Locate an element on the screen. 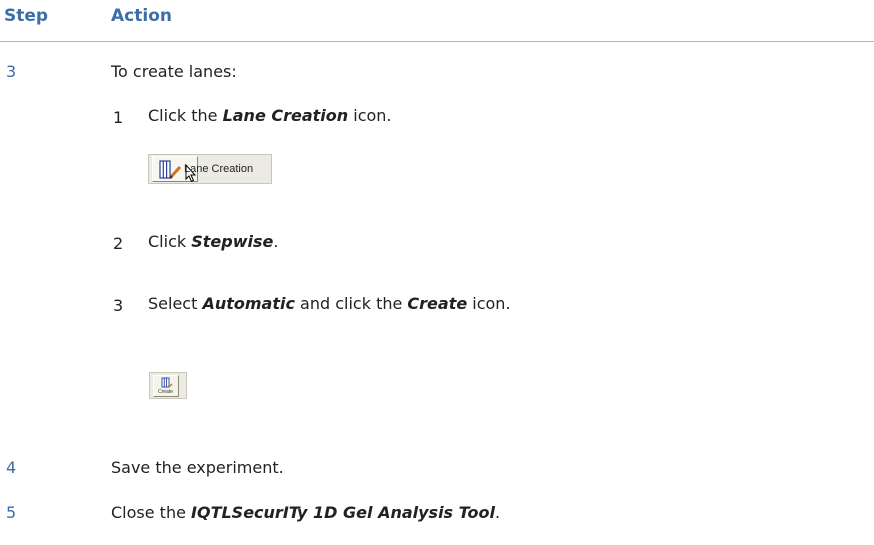 This screenshot has width=874, height=545. step-number: 3 is located at coordinates (11, 71).